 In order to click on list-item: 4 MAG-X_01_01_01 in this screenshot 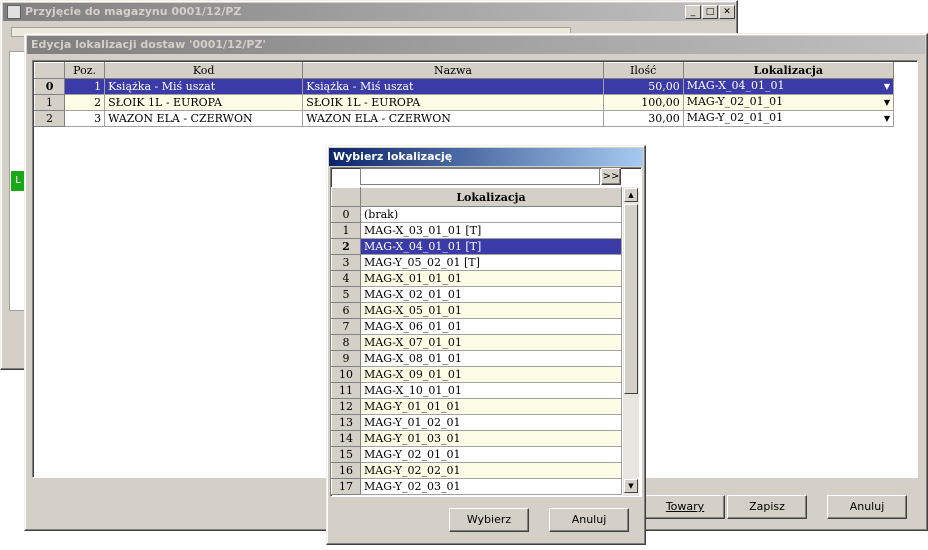, I will do `click(476, 278)`.